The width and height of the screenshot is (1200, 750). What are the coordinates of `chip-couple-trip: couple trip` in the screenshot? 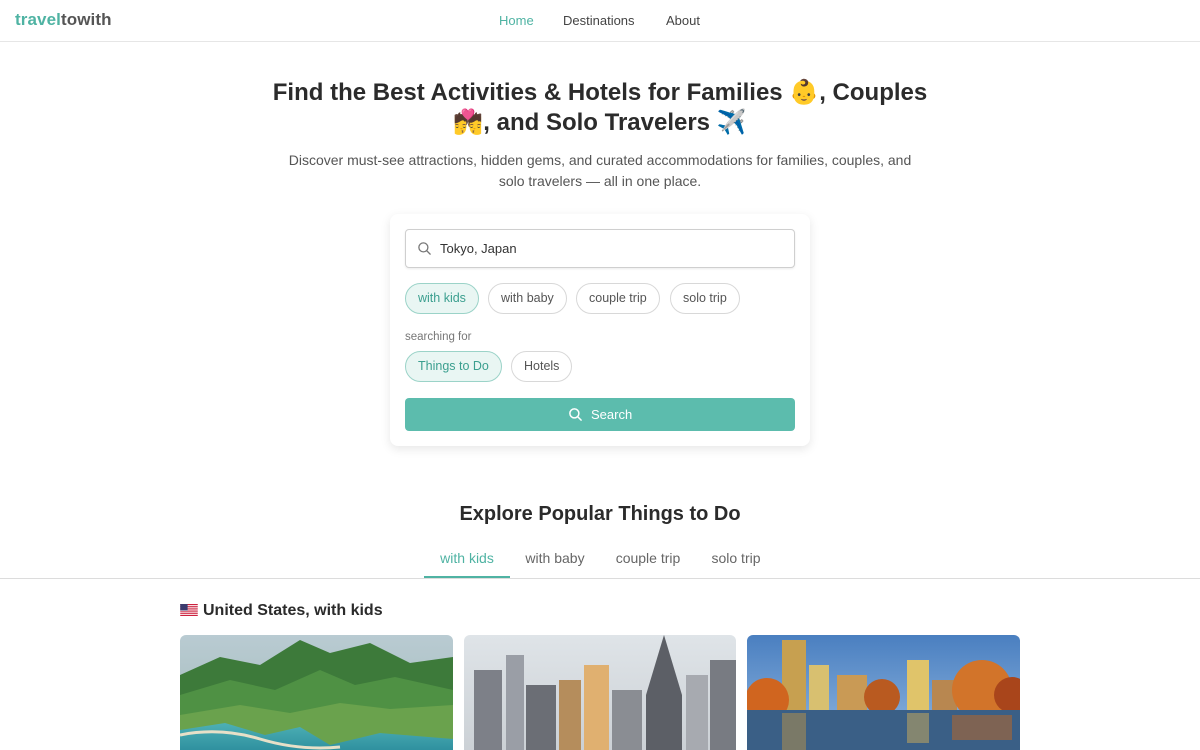 It's located at (618, 298).